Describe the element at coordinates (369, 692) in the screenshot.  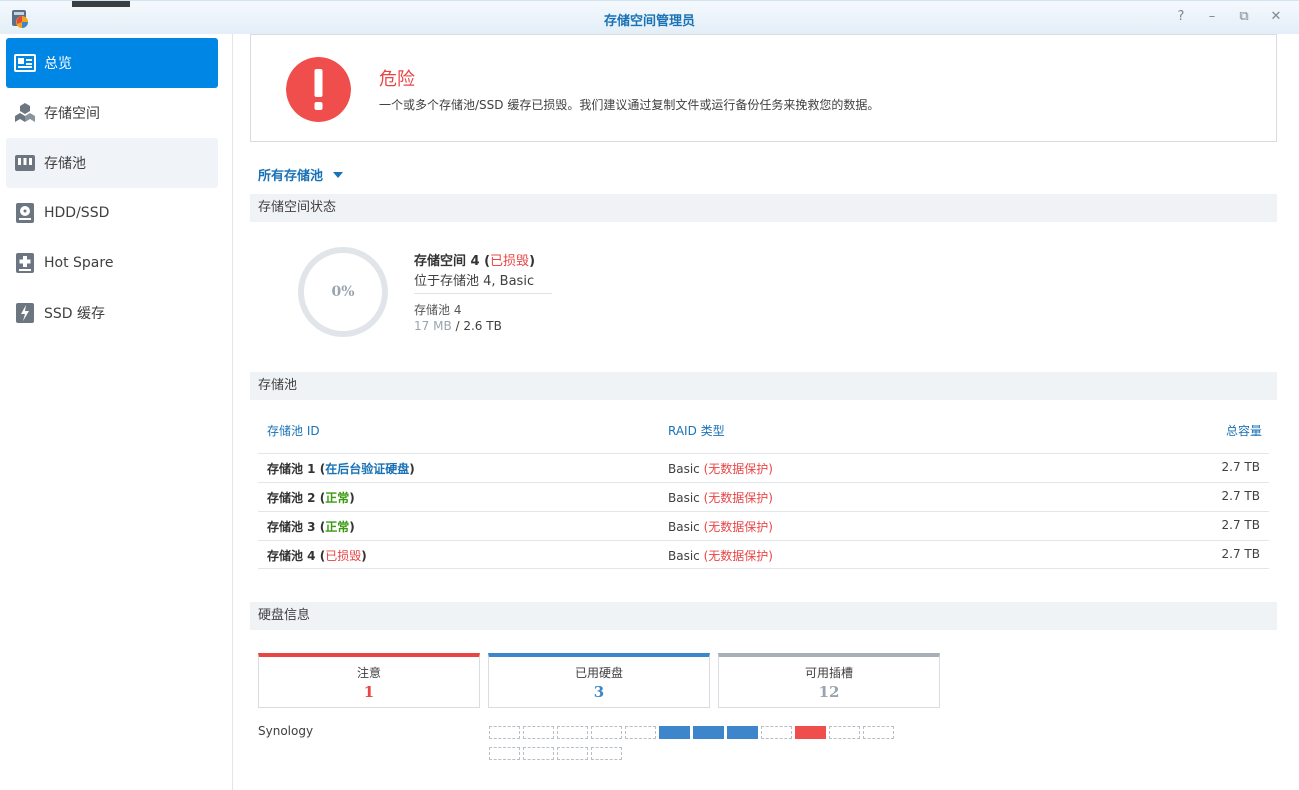
I see `attention-count: 1` at that location.